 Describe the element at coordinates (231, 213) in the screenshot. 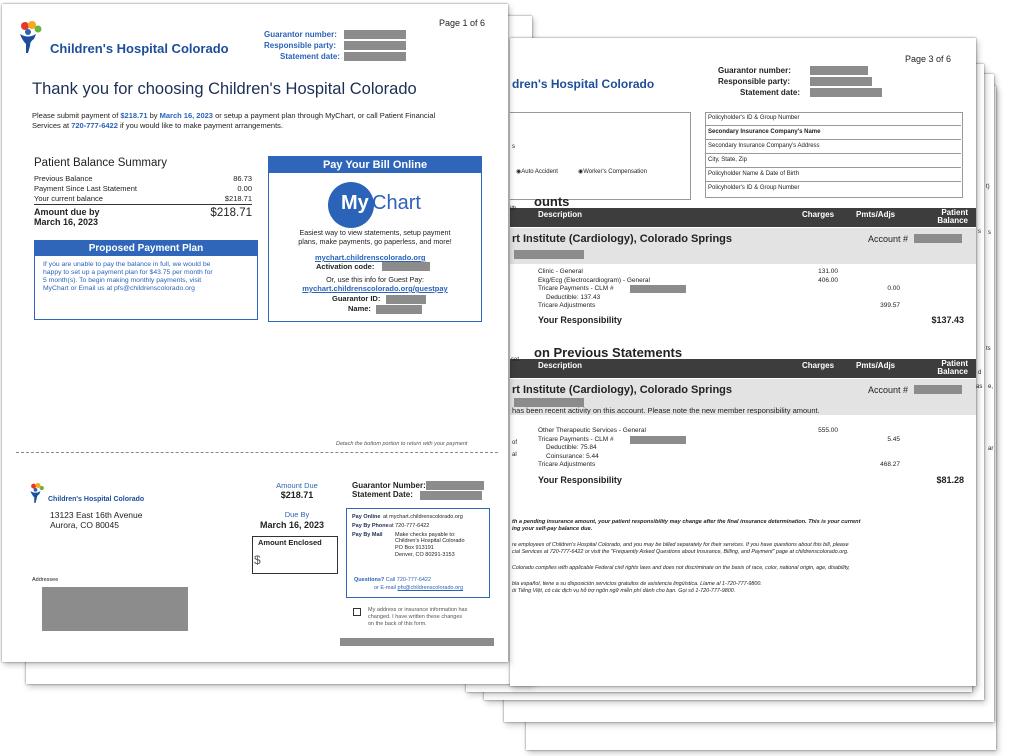

I see `amount-due-value: $218.71` at that location.